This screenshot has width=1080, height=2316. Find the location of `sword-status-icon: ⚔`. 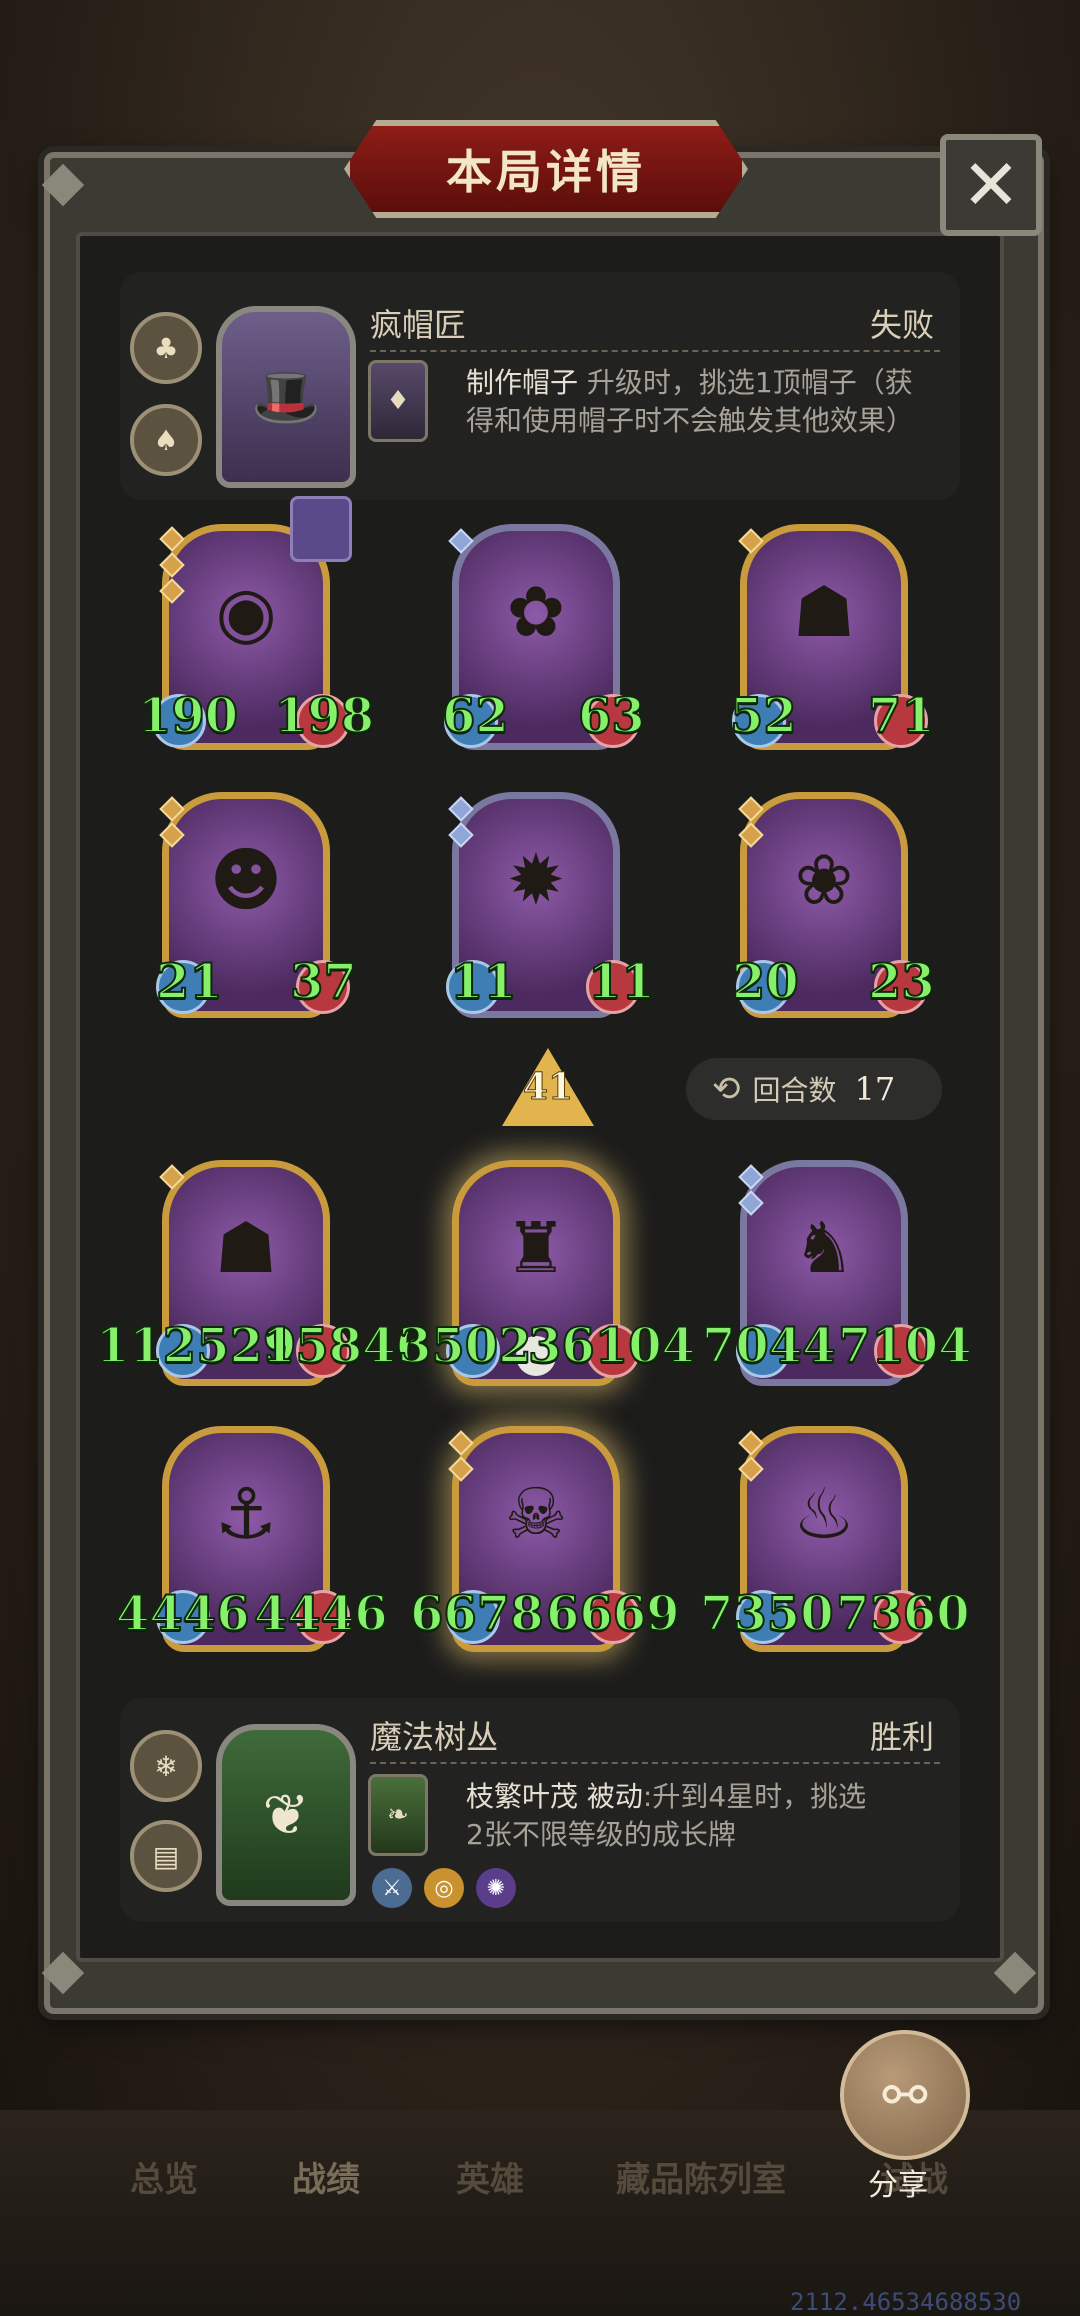

sword-status-icon: ⚔ is located at coordinates (392, 1888).